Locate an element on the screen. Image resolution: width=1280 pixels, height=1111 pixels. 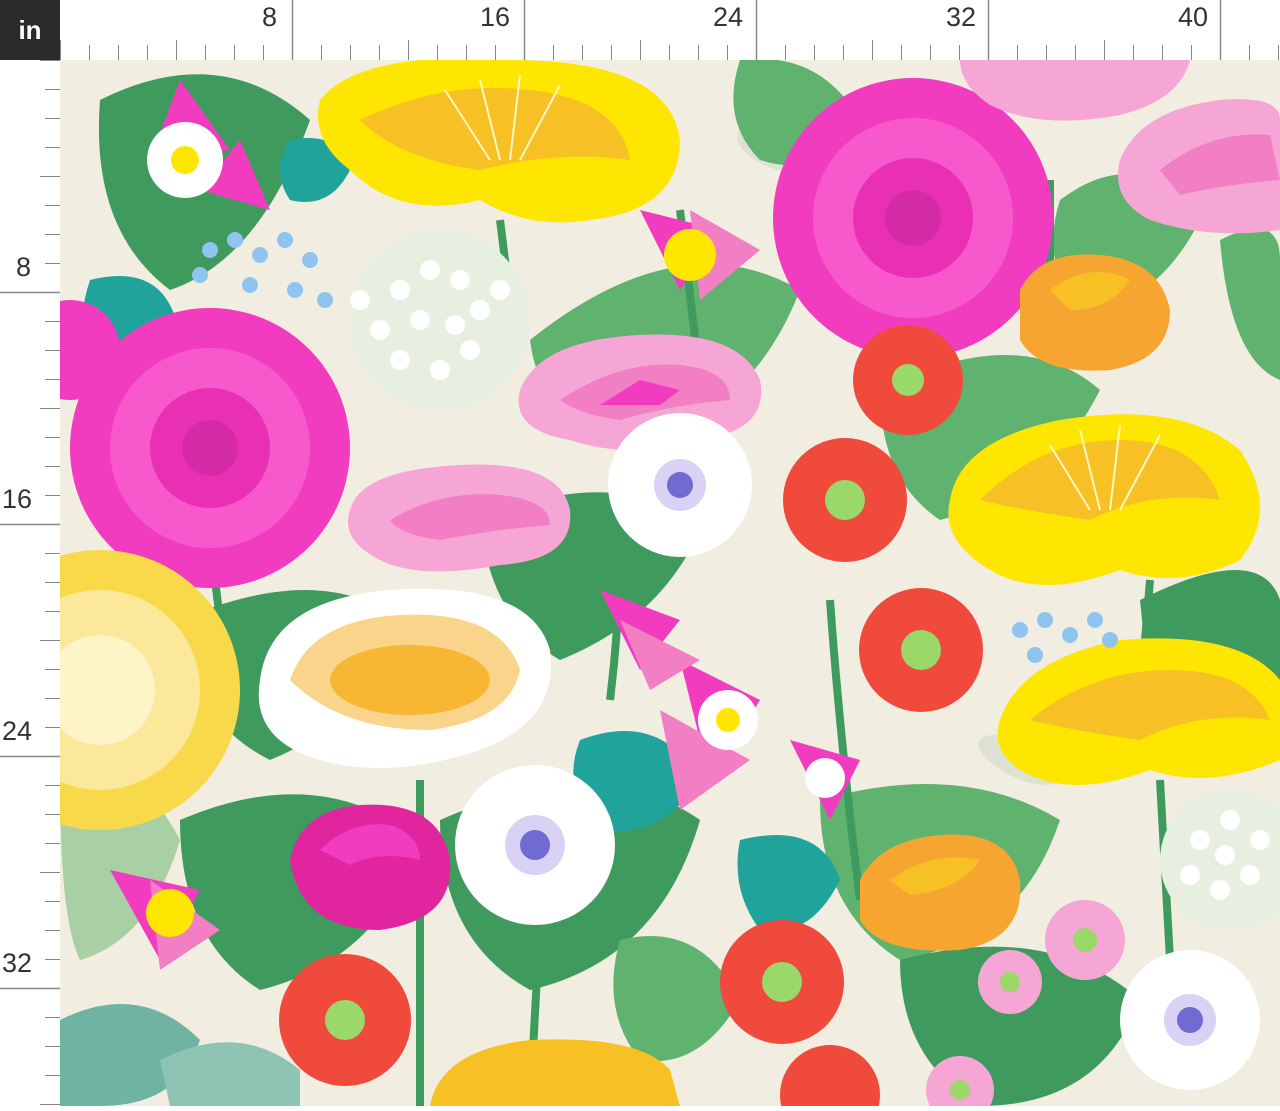
top-ruler-ticks is located at coordinates (670, 30).